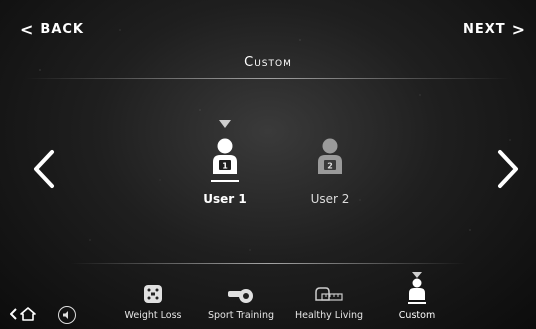 This screenshot has width=536, height=329. I want to click on user-avatar-icon: 1, so click(225, 156).